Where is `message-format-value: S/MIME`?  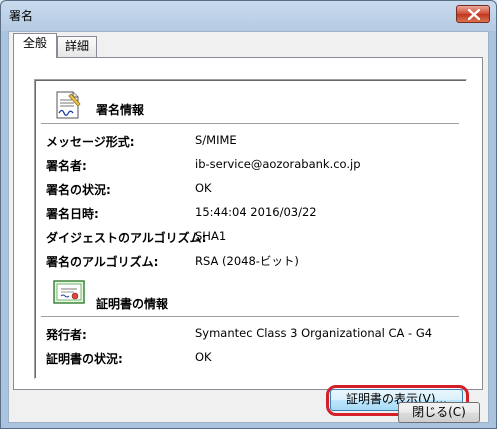 message-format-value: S/MIME is located at coordinates (216, 140).